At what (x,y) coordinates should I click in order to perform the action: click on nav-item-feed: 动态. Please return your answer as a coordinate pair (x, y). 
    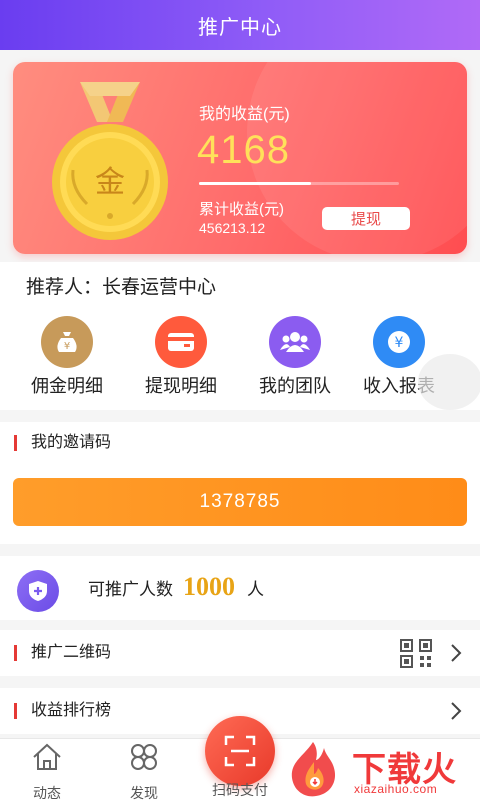
    Looking at the image, I should click on (47, 770).